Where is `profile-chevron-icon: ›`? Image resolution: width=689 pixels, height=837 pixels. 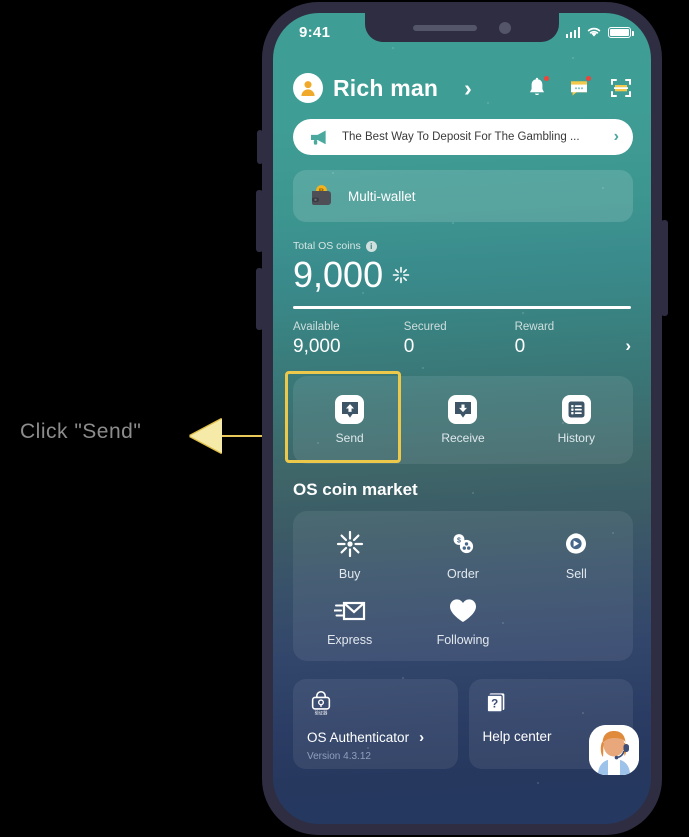 profile-chevron-icon: › is located at coordinates (468, 88).